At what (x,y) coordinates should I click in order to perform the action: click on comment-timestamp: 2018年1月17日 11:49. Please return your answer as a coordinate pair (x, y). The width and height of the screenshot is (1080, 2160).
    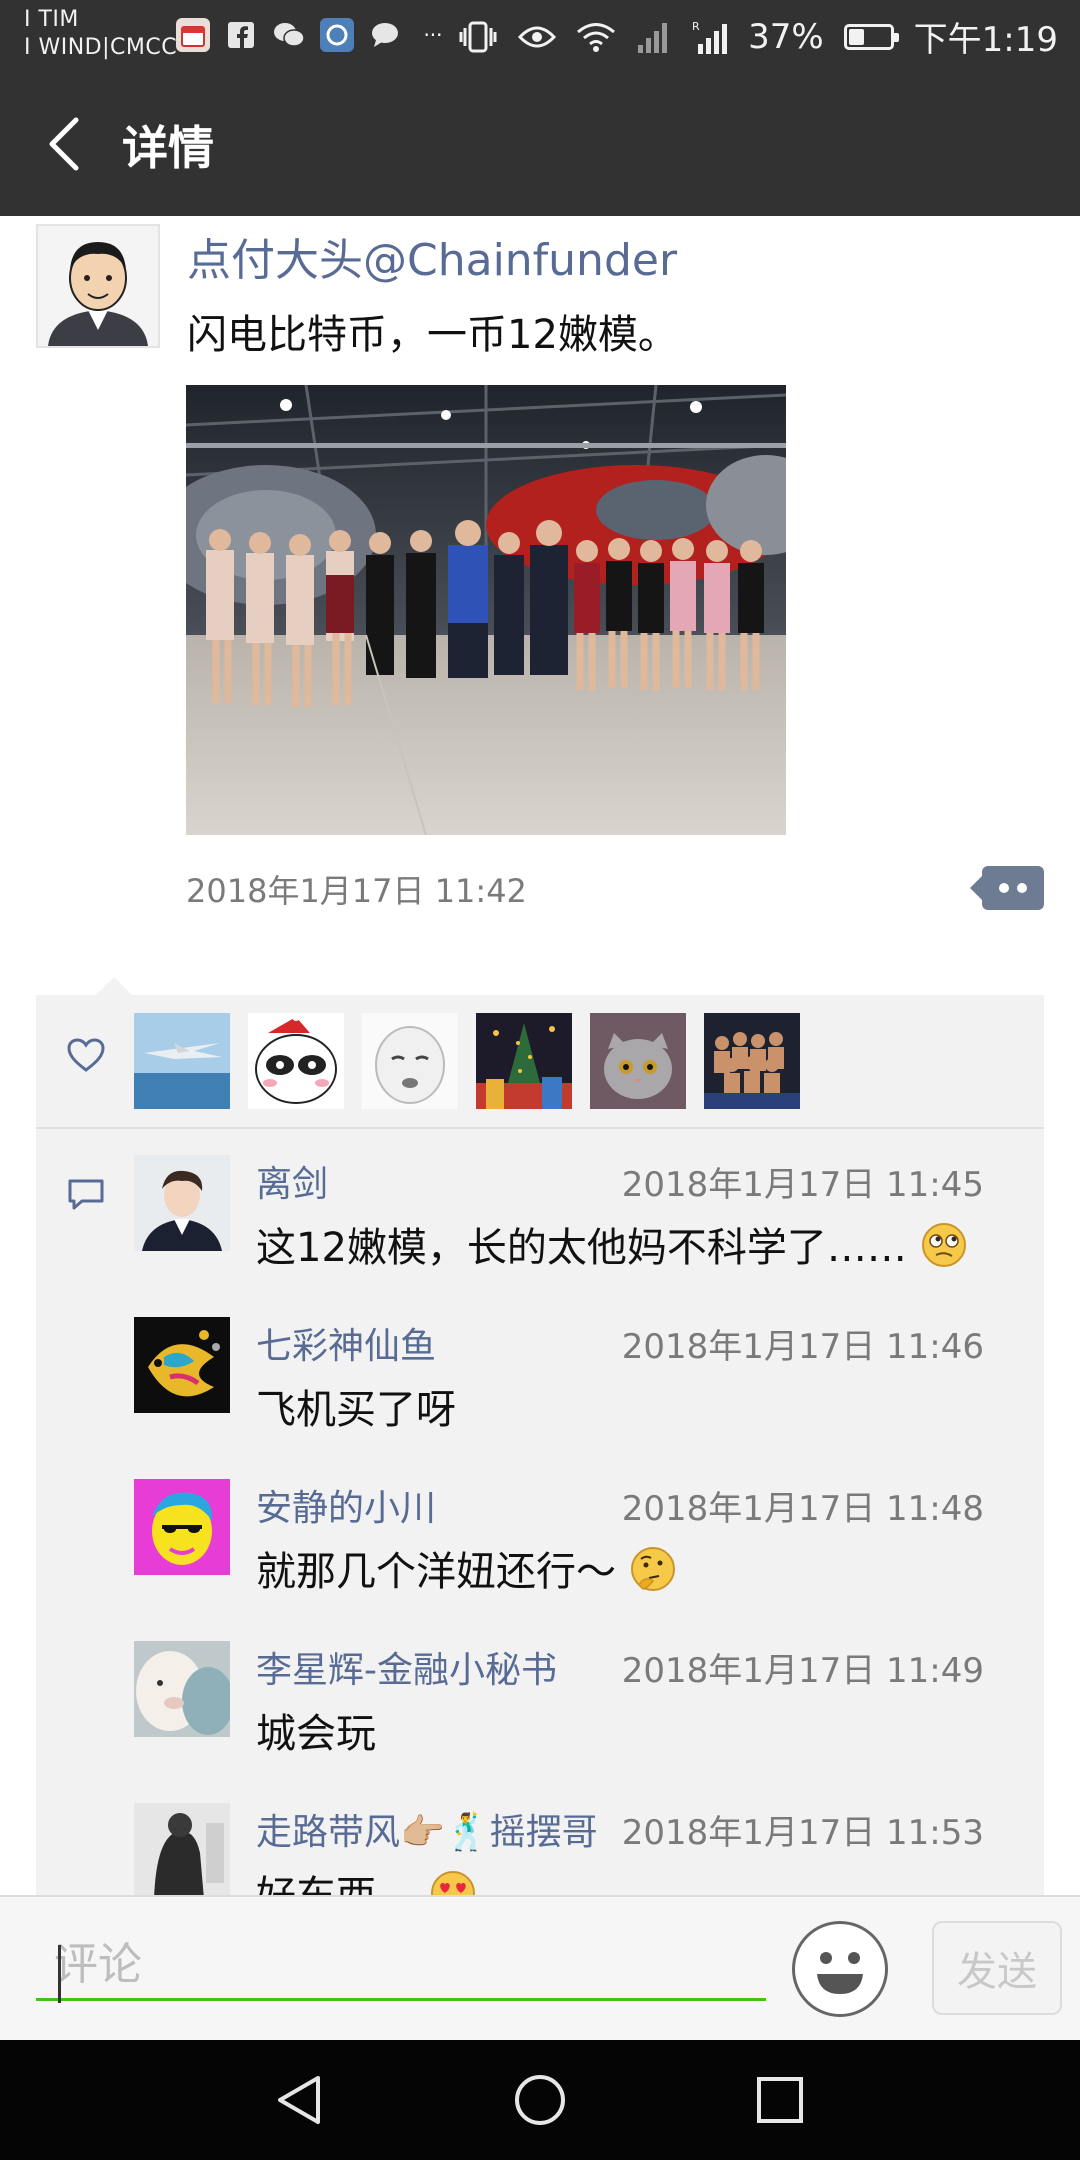
    Looking at the image, I should click on (802, 1671).